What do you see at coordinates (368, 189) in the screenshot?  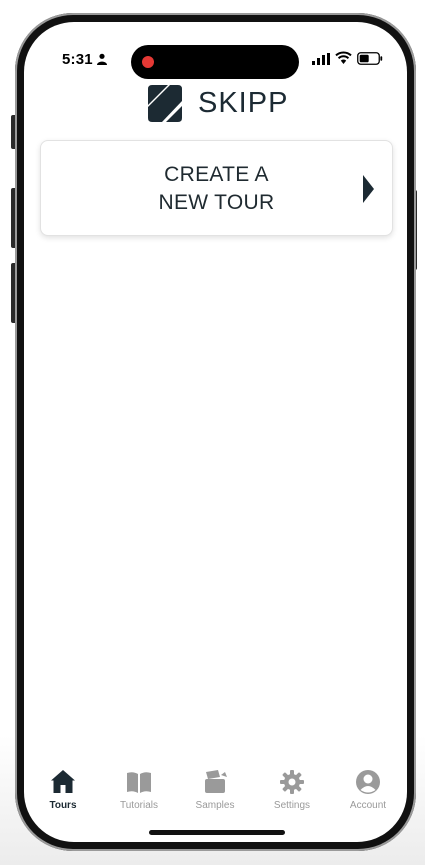 I see `chevron-right-icon` at bounding box center [368, 189].